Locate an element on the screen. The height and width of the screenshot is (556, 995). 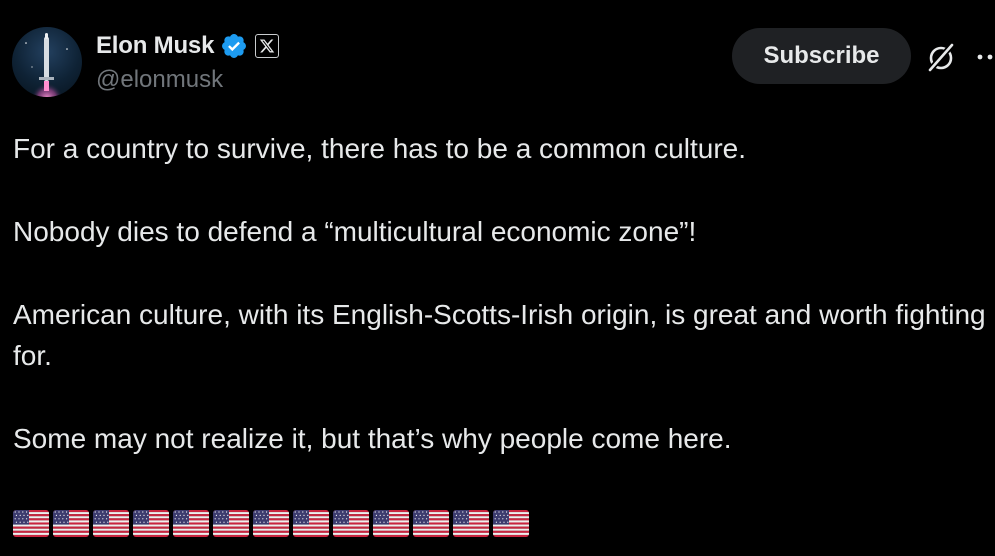
author-handle: @elonmusk is located at coordinates (159, 80).